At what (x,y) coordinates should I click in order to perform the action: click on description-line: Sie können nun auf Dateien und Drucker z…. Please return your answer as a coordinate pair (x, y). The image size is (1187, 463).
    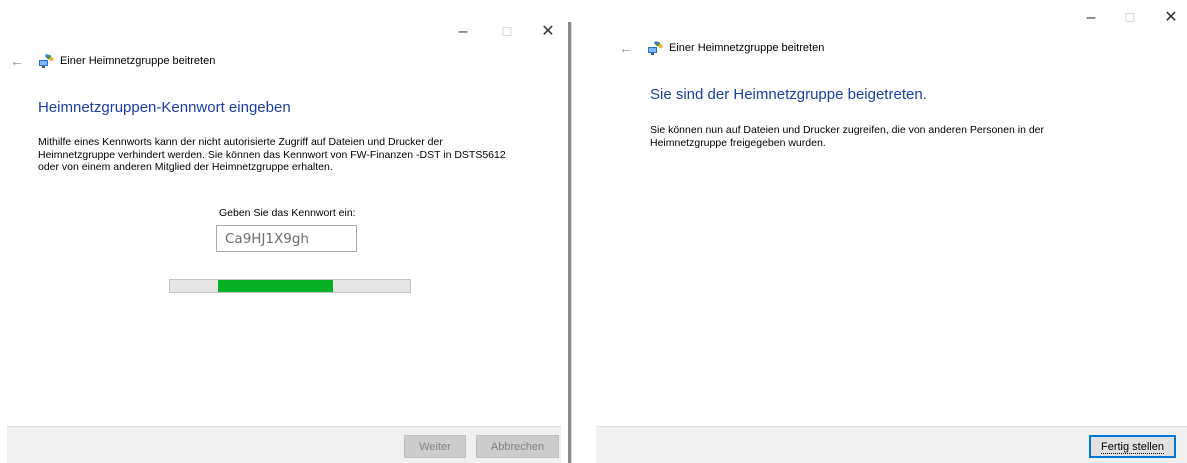
    Looking at the image, I should click on (847, 130).